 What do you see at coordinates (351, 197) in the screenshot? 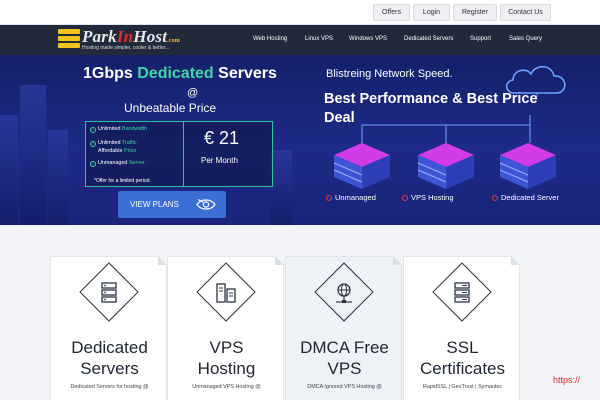
I see `label-unmanaged: Unmanaged` at bounding box center [351, 197].